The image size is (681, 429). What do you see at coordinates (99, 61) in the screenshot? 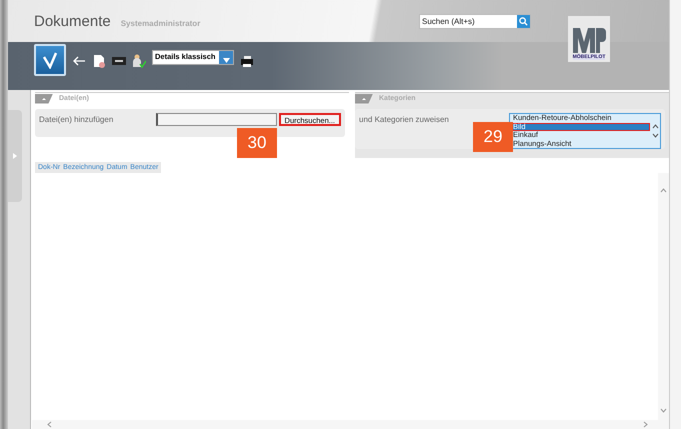
I see `document-icon` at bounding box center [99, 61].